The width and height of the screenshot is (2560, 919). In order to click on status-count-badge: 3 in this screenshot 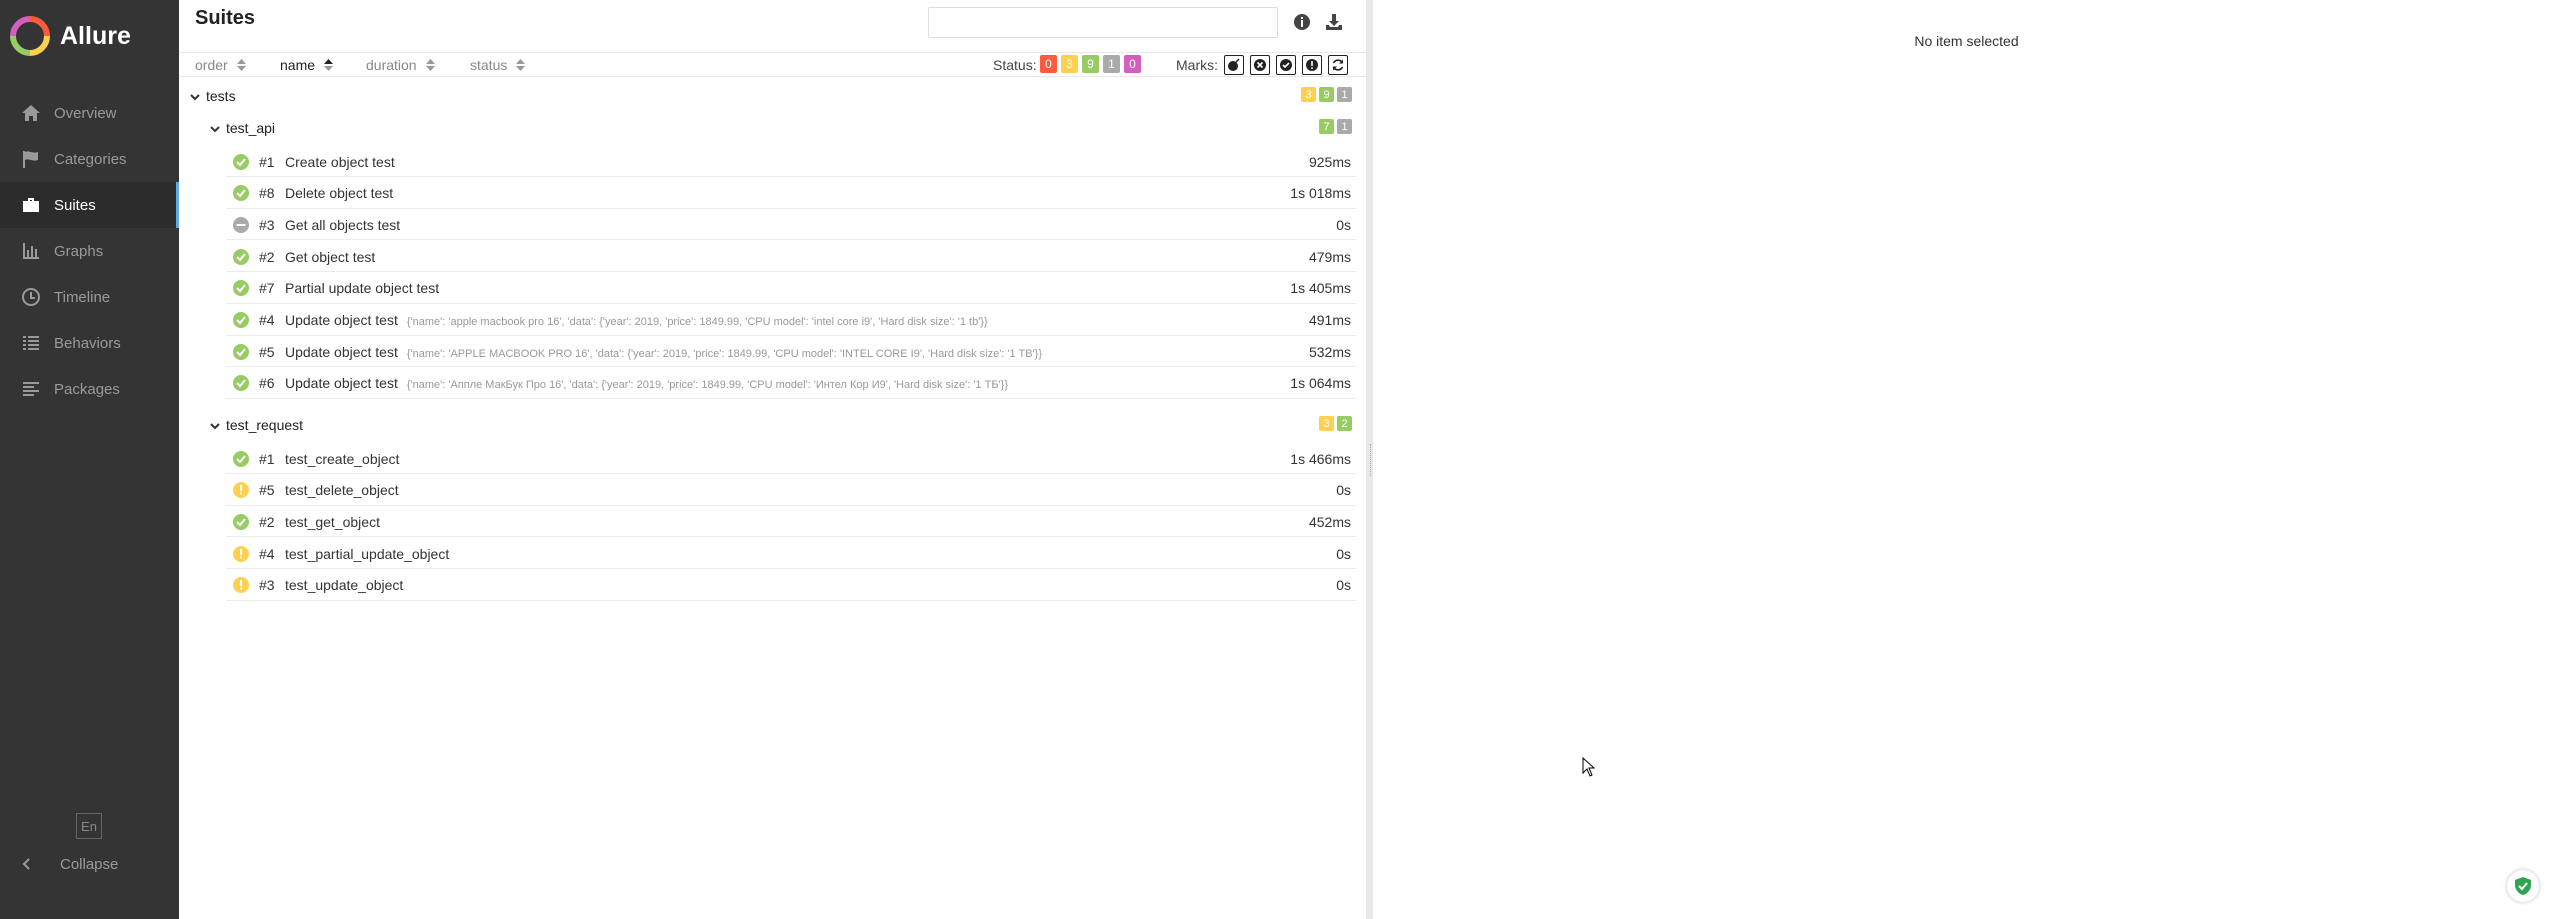, I will do `click(1308, 94)`.